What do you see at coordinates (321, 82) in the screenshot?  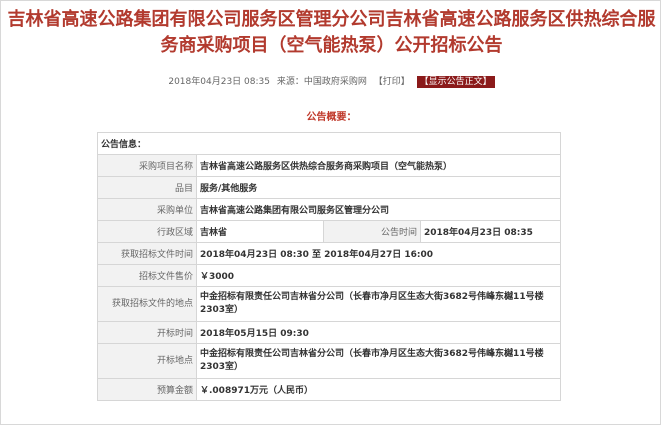 I see `source-label: 来源：中国政府采购网` at bounding box center [321, 82].